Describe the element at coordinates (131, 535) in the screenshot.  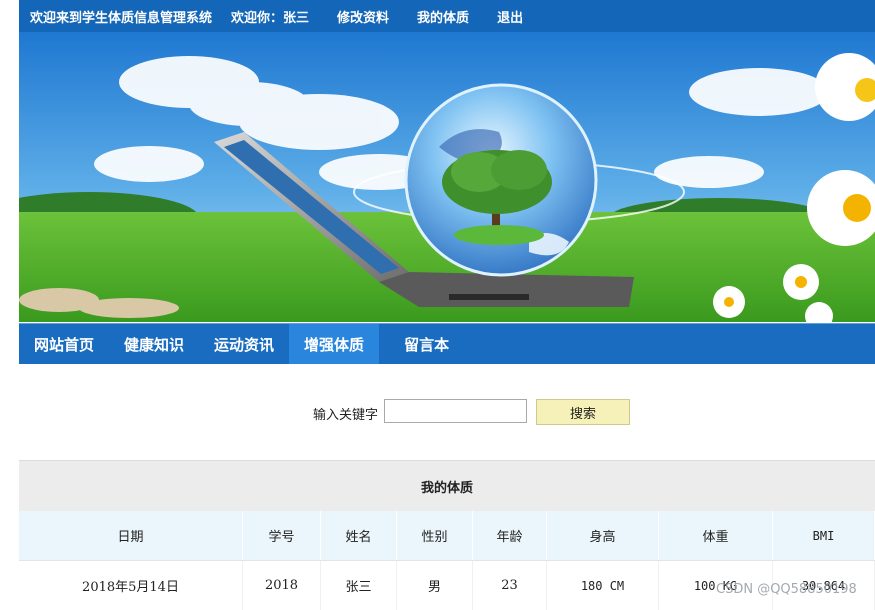
I see `col-header-date: 日期` at that location.